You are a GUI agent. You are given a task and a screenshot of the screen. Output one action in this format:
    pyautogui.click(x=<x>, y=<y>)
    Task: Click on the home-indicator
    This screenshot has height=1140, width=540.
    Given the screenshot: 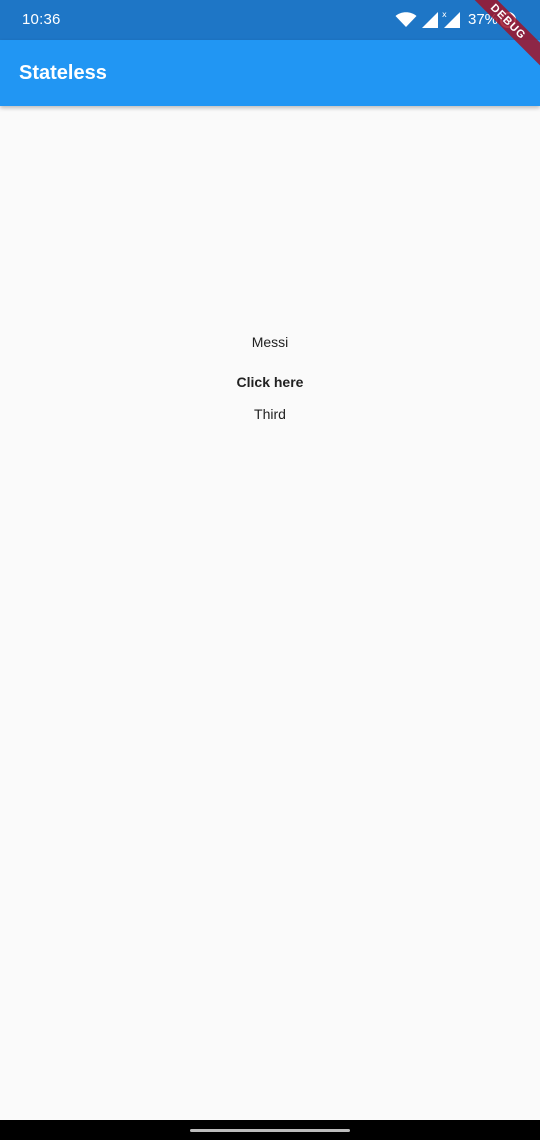 What is the action you would take?
    pyautogui.click(x=270, y=1130)
    